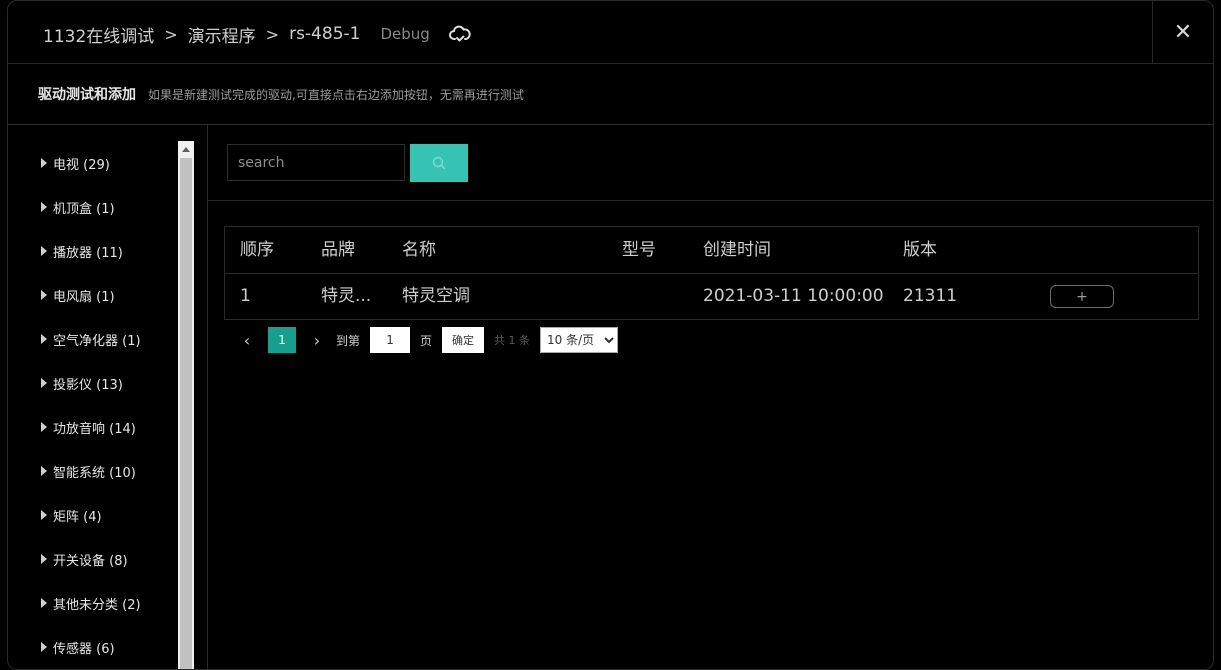 Image resolution: width=1221 pixels, height=670 pixels. I want to click on category-label: 其他未分类 (2), so click(97, 605).